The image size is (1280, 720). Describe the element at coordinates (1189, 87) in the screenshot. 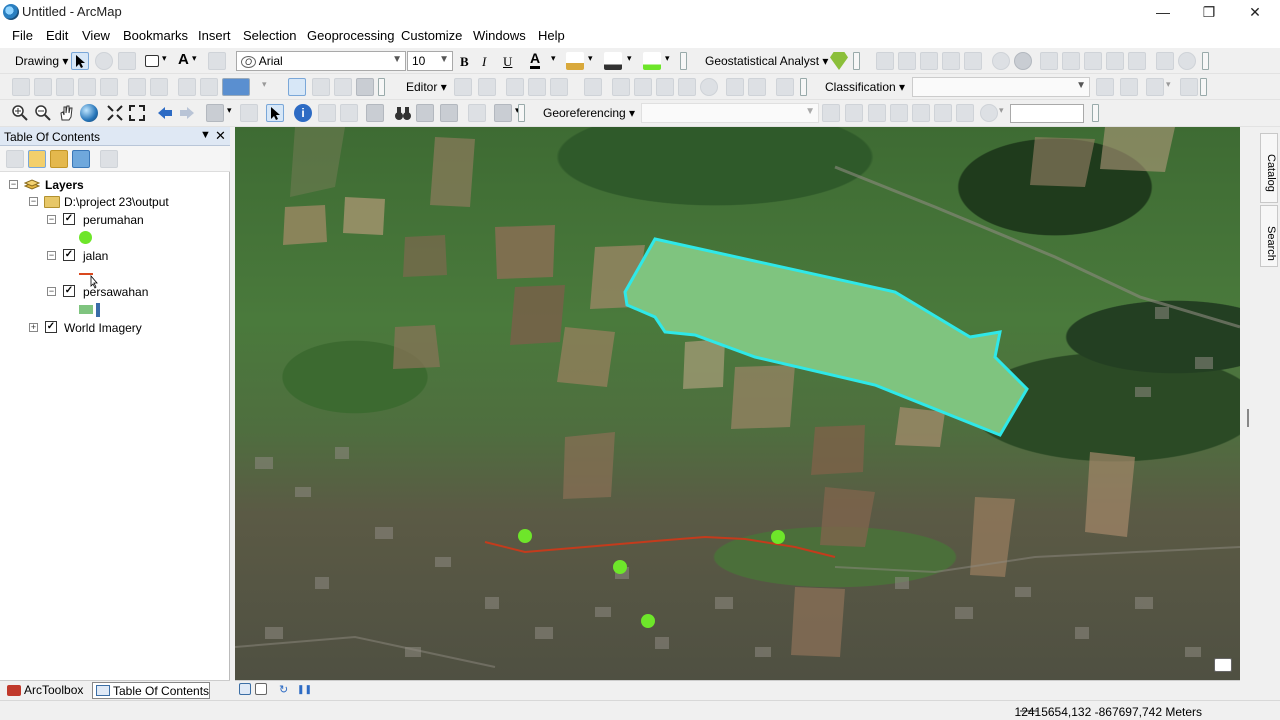

I see `pointer-tool-icon` at that location.